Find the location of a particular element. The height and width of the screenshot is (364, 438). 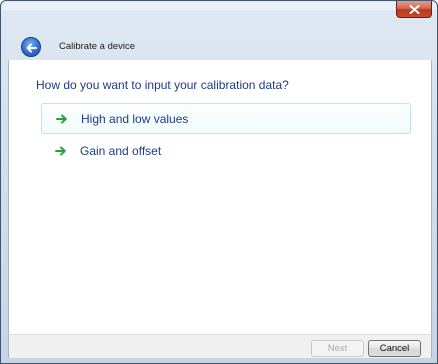

close-icon is located at coordinates (414, 9).